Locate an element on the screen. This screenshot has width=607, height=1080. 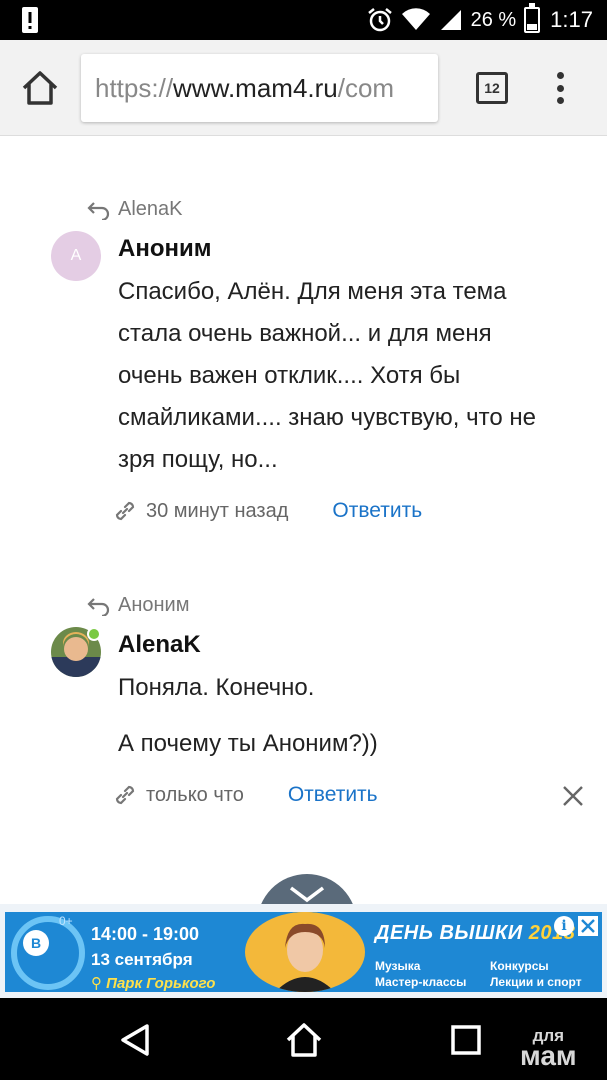
ad-title-text: ДЕНЬ ВЫШКИ is located at coordinates (449, 933).